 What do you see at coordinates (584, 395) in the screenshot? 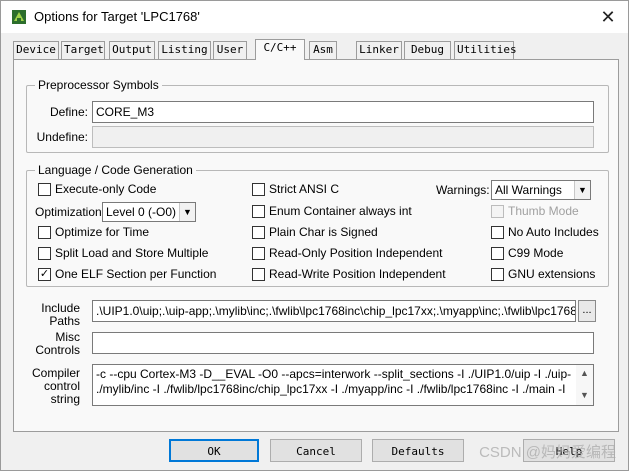
I see `scroll-down-icon: ▼` at bounding box center [584, 395].